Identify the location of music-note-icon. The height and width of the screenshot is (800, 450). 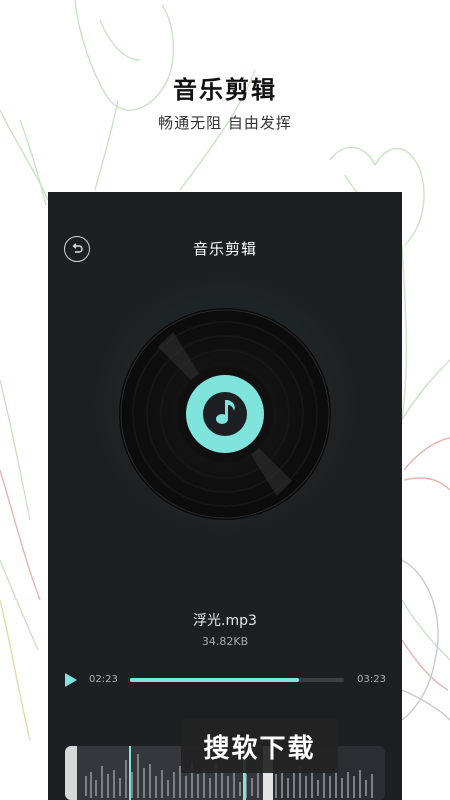
(225, 414).